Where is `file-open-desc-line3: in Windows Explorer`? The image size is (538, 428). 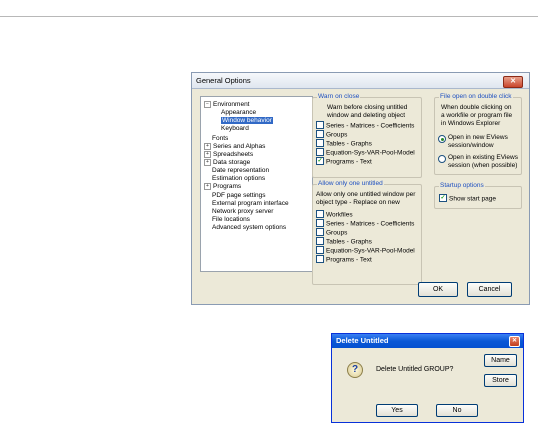 file-open-desc-line3: in Windows Explorer is located at coordinates (471, 123).